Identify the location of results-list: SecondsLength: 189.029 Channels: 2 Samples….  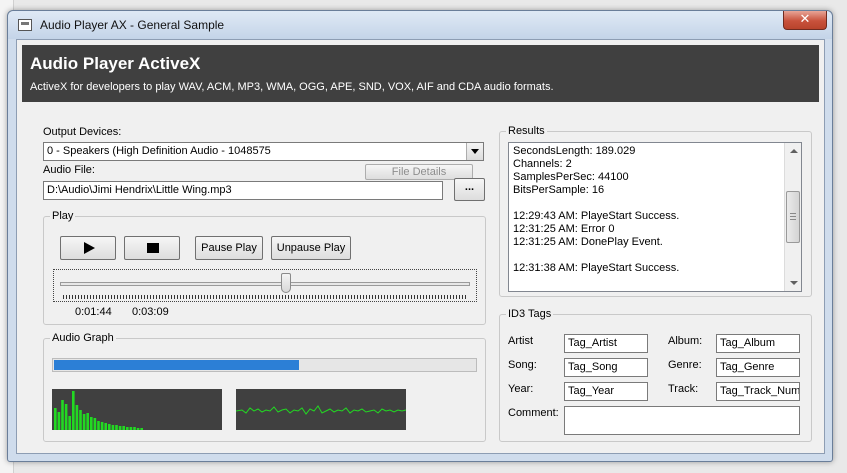
(655, 217).